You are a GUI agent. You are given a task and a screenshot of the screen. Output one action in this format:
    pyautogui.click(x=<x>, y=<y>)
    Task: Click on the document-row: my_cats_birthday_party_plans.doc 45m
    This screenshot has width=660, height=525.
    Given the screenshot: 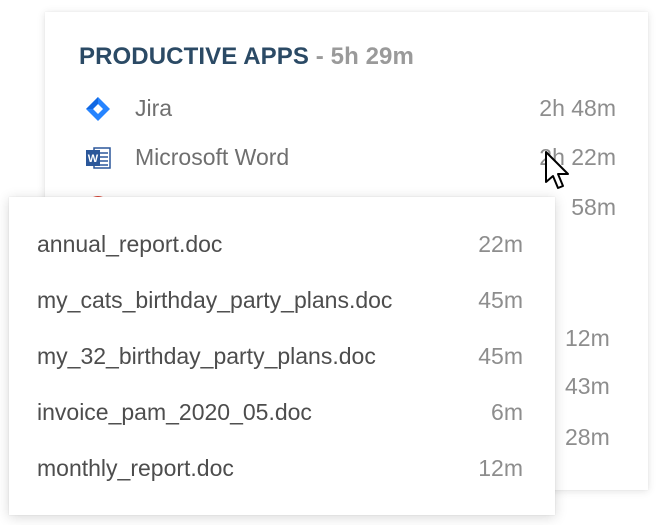 What is the action you would take?
    pyautogui.click(x=280, y=299)
    